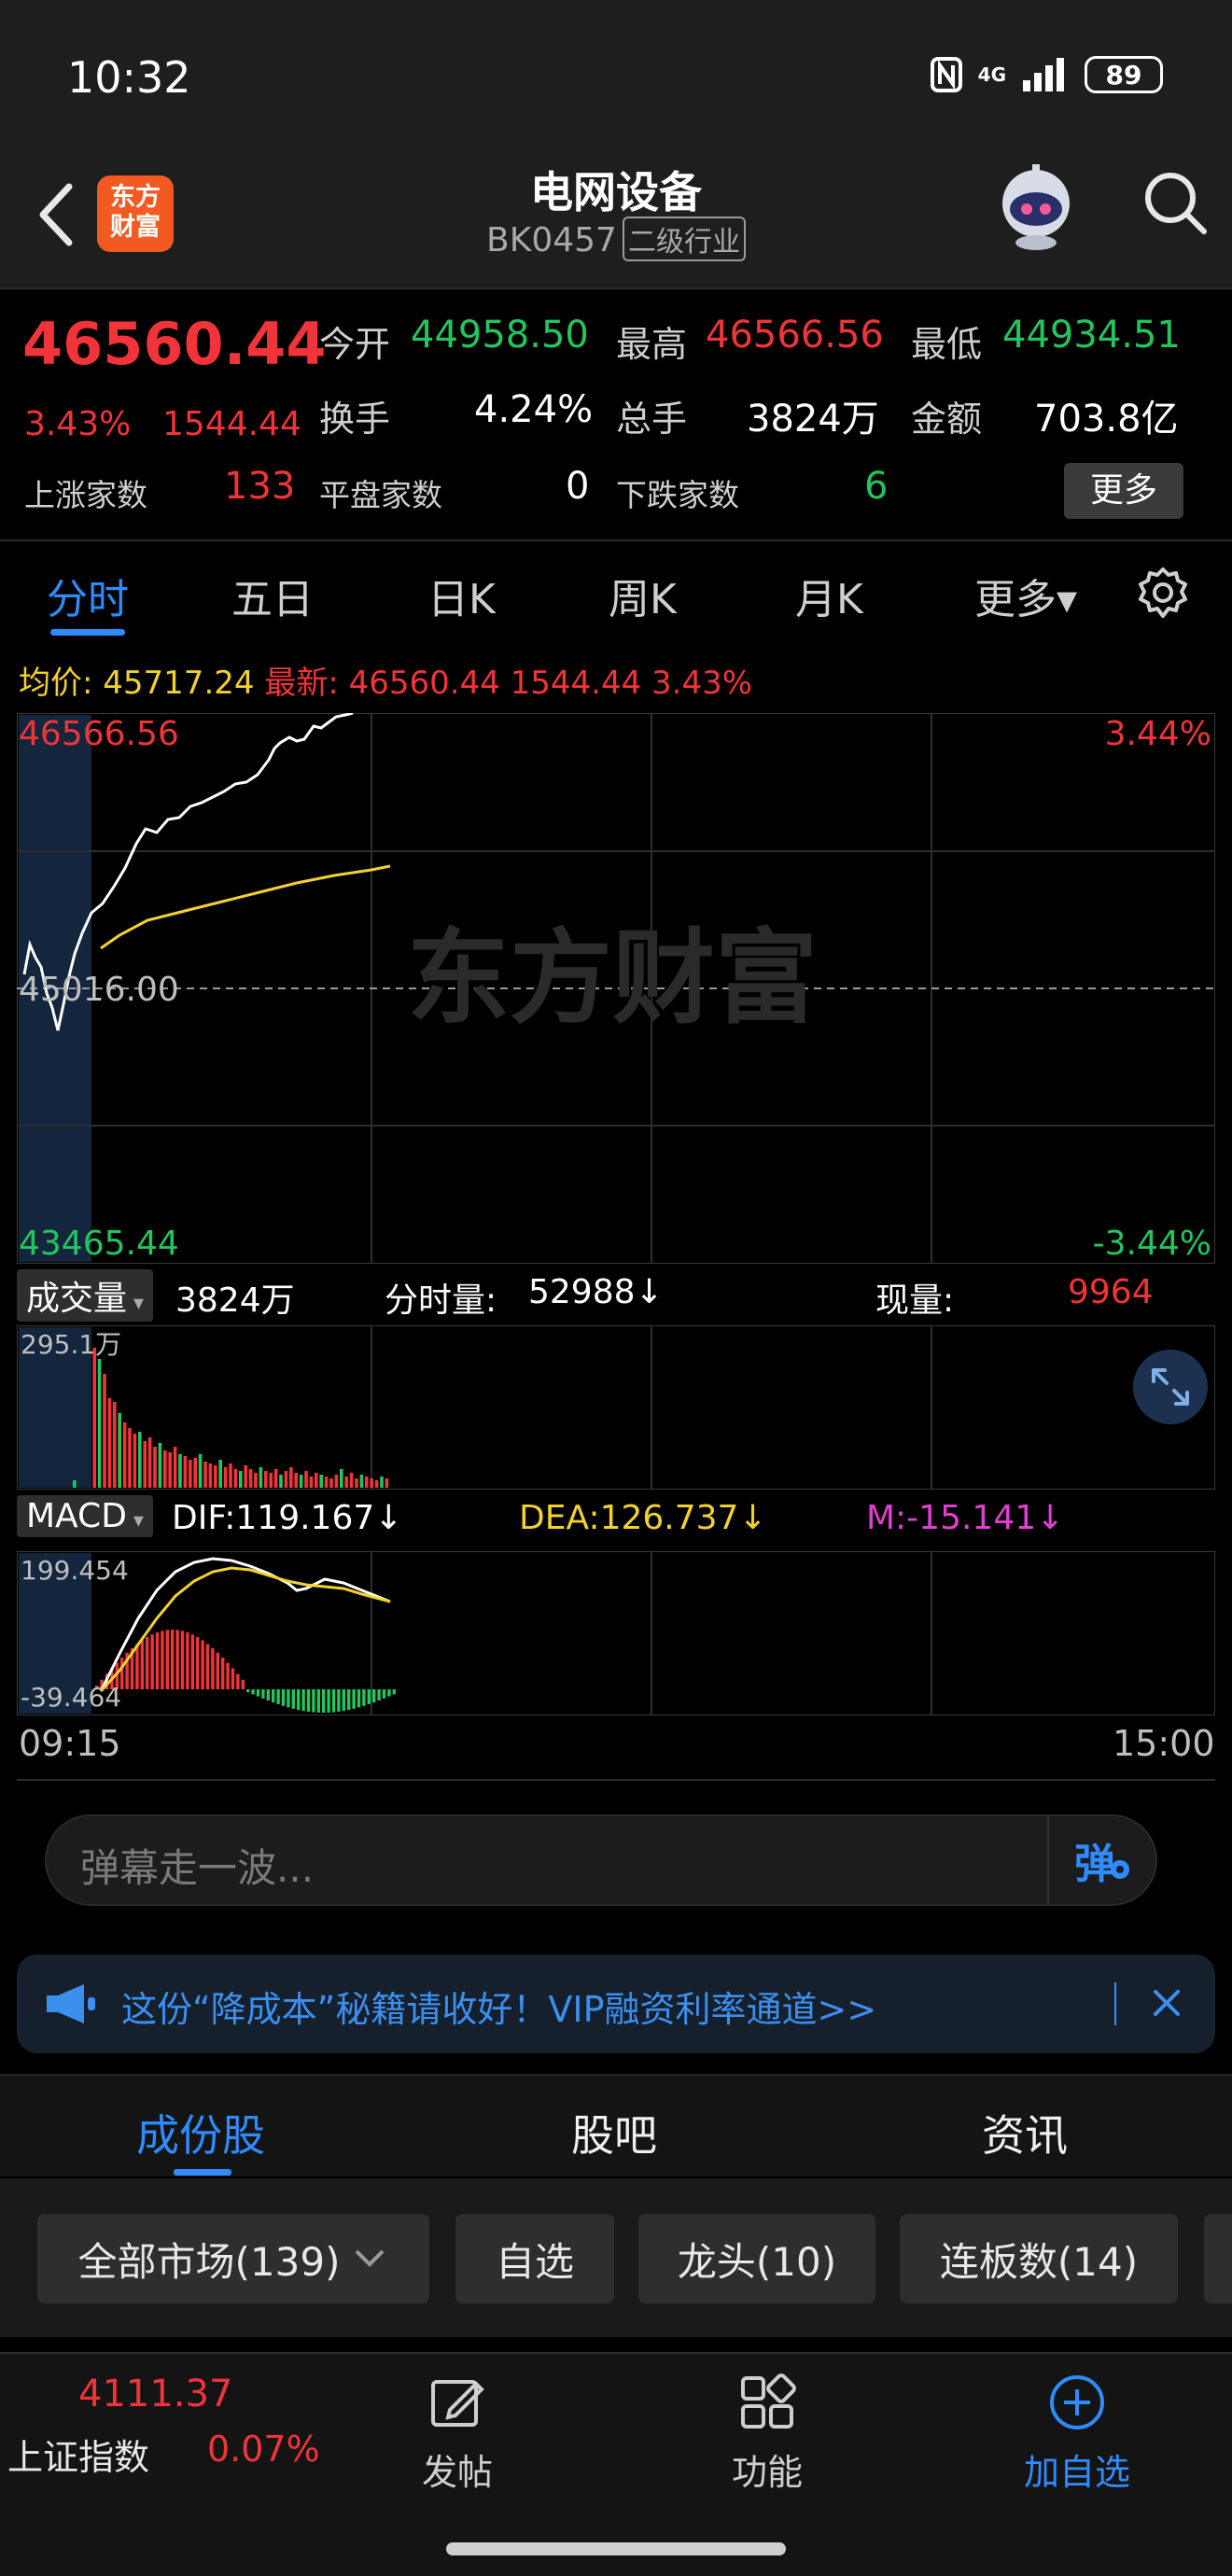 This screenshot has height=2576, width=1232. Describe the element at coordinates (87, 632) in the screenshot. I see `active-tab-indicator` at that location.